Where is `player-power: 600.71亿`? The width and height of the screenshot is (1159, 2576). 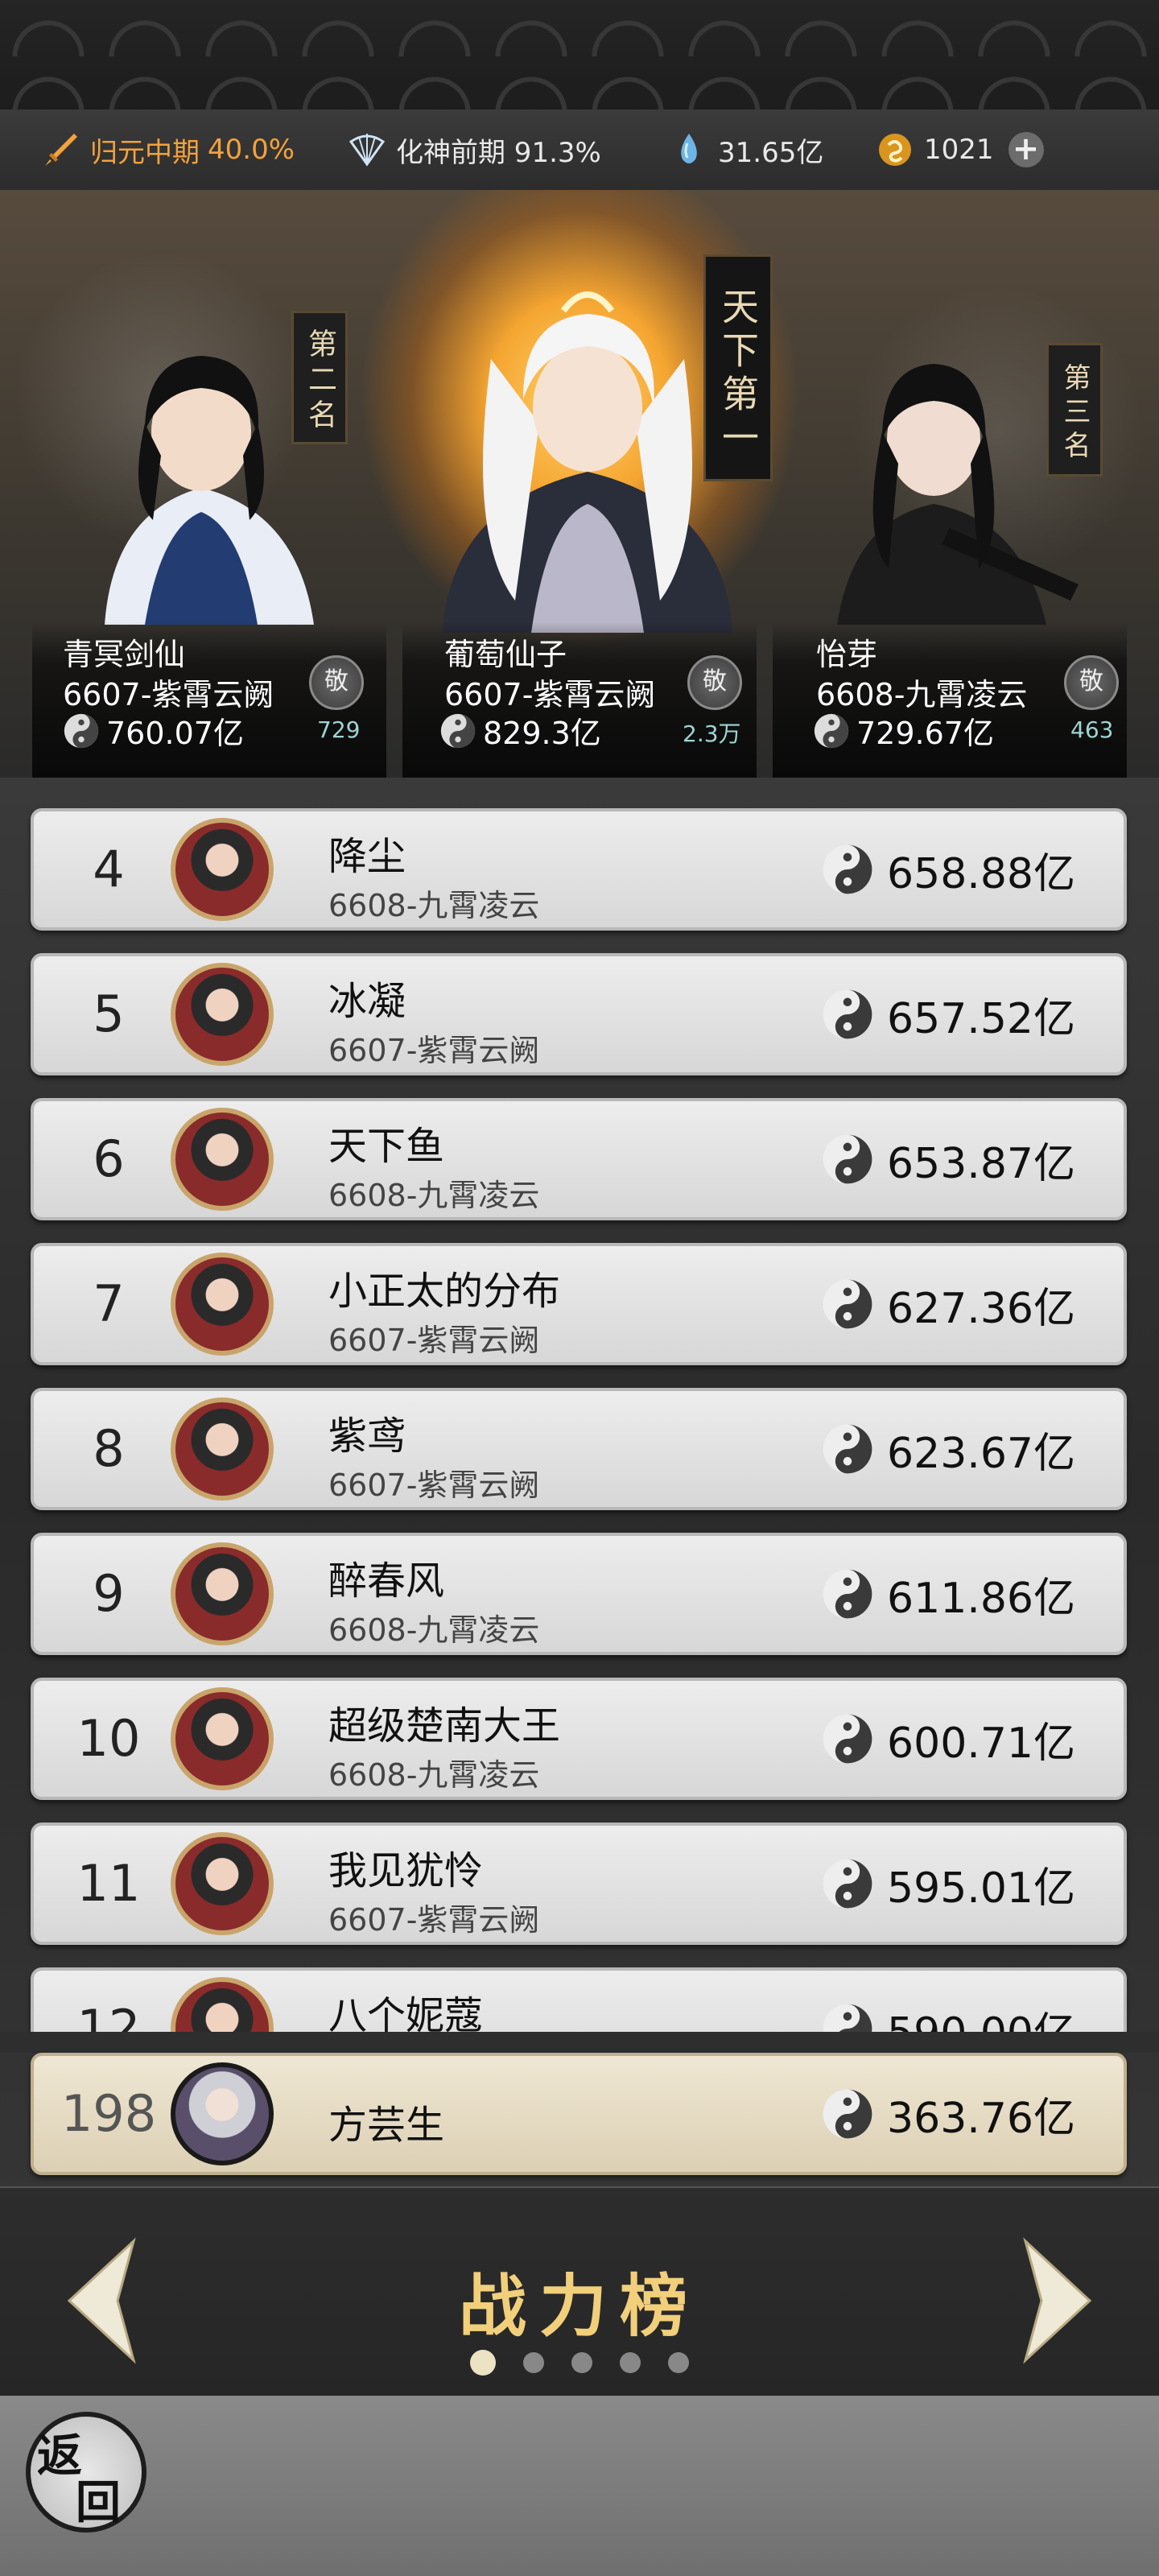 player-power: 600.71亿 is located at coordinates (948, 1739).